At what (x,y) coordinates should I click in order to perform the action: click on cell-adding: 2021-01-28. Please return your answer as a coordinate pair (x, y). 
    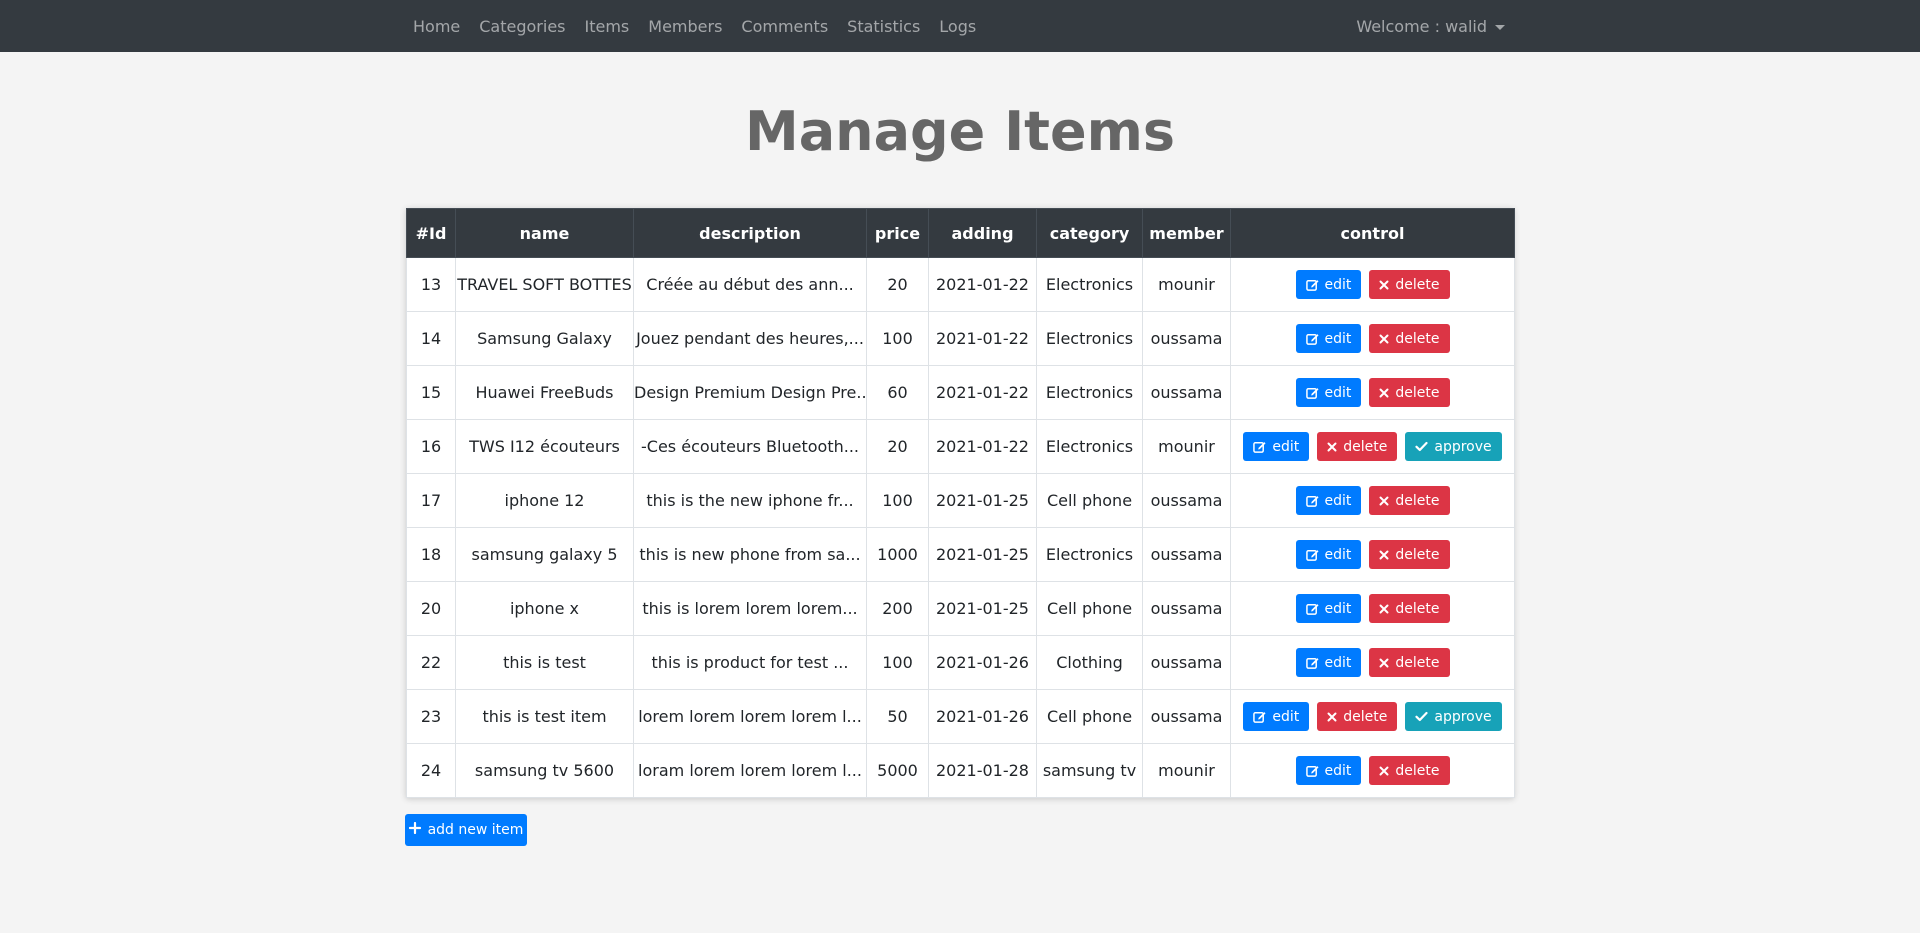
    Looking at the image, I should click on (982, 770).